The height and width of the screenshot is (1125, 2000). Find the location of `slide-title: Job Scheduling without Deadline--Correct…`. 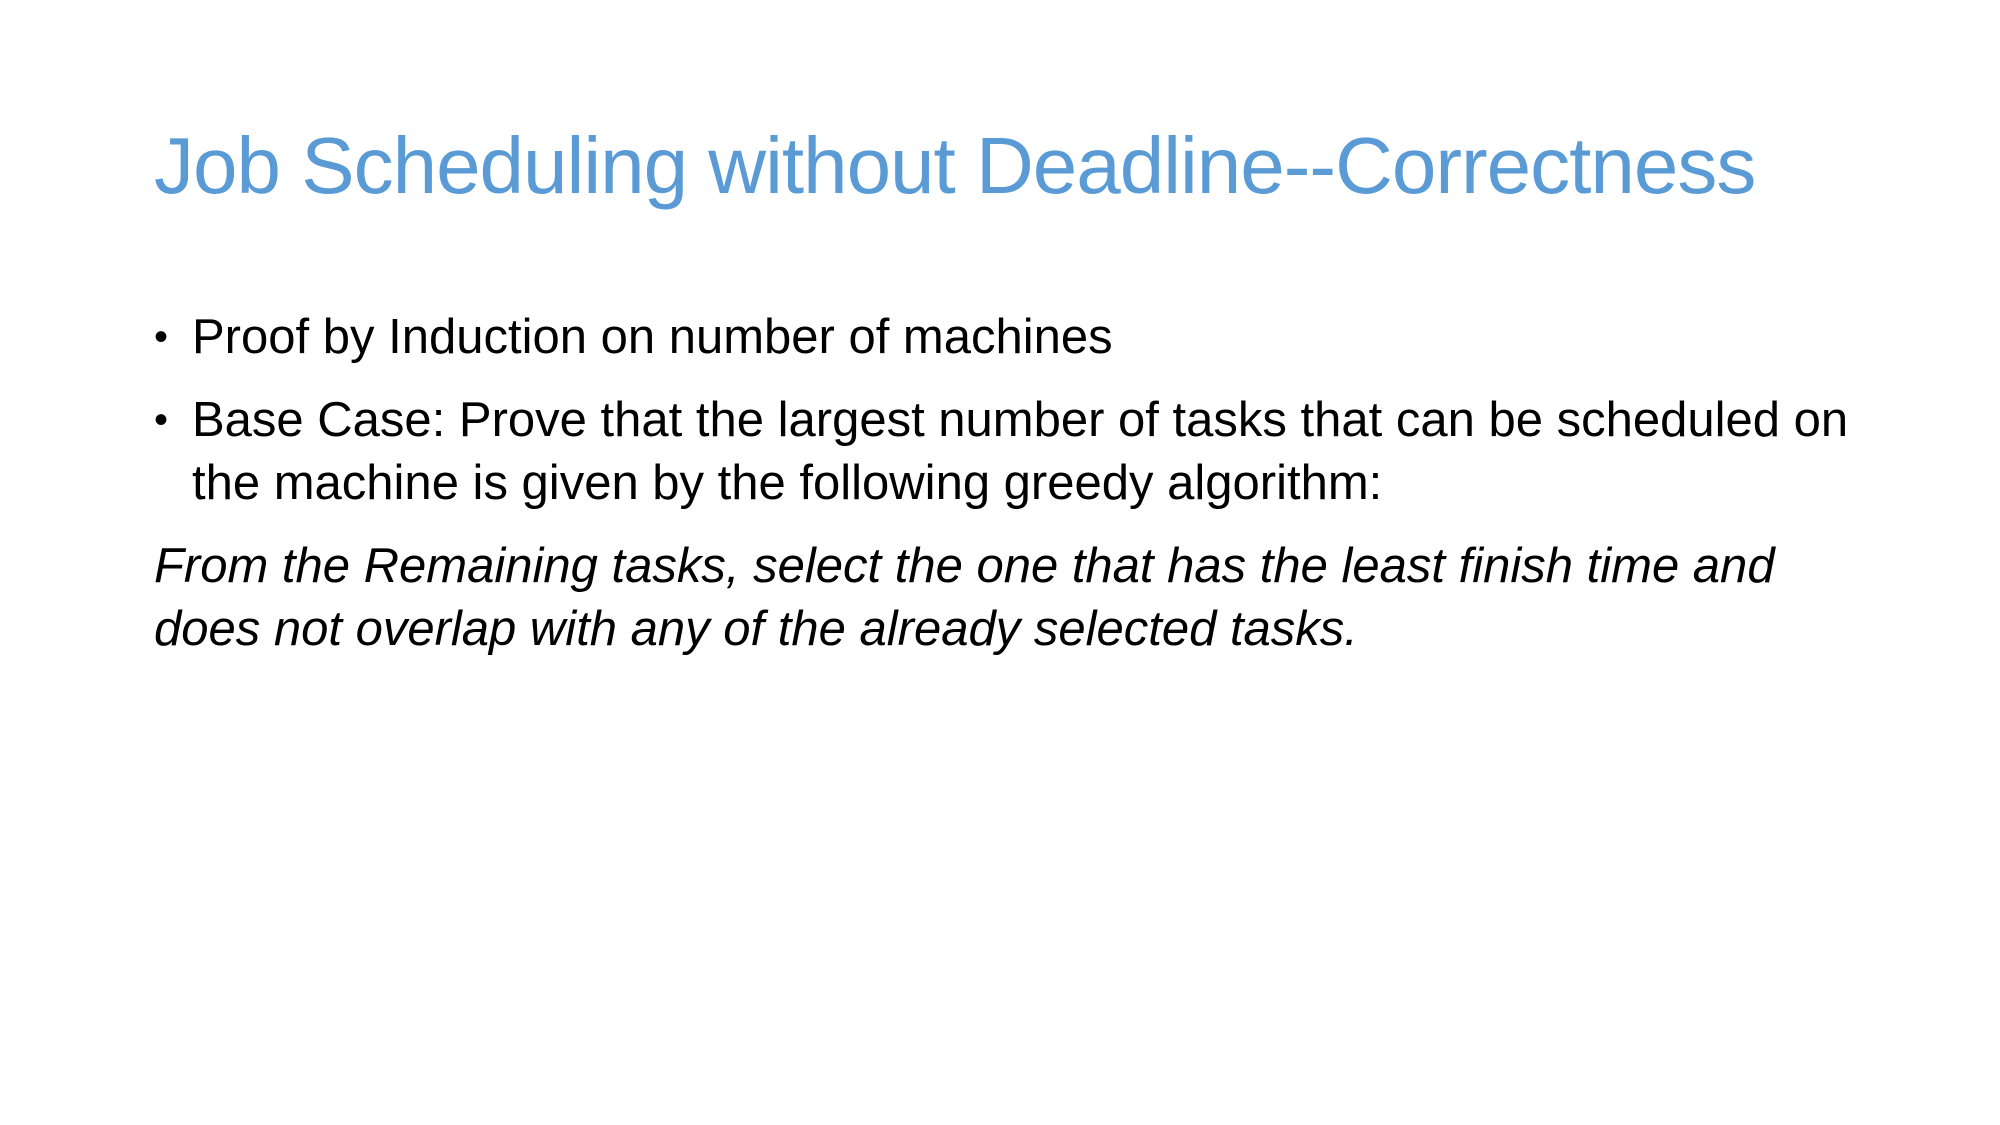

slide-title: Job Scheduling without Deadline--Correct… is located at coordinates (955, 165).